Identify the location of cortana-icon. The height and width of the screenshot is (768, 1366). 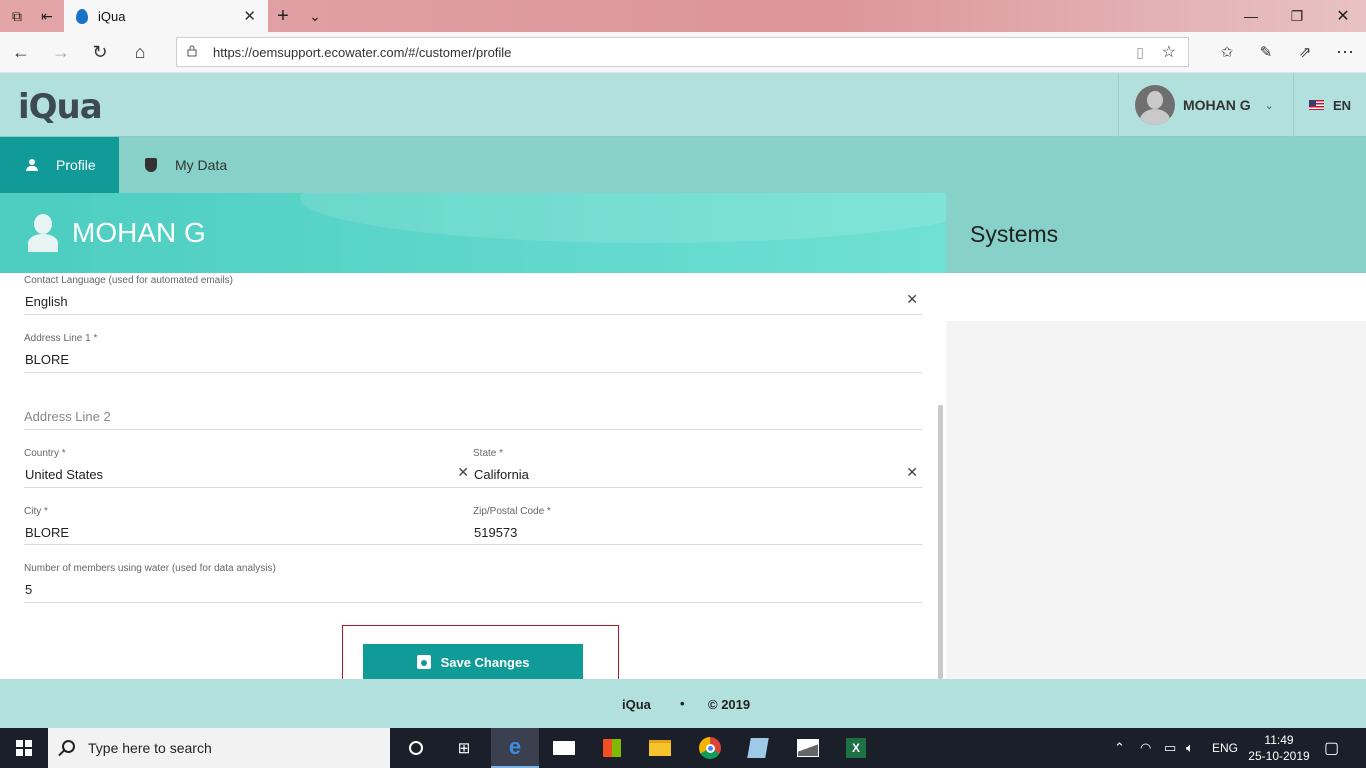
(416, 748).